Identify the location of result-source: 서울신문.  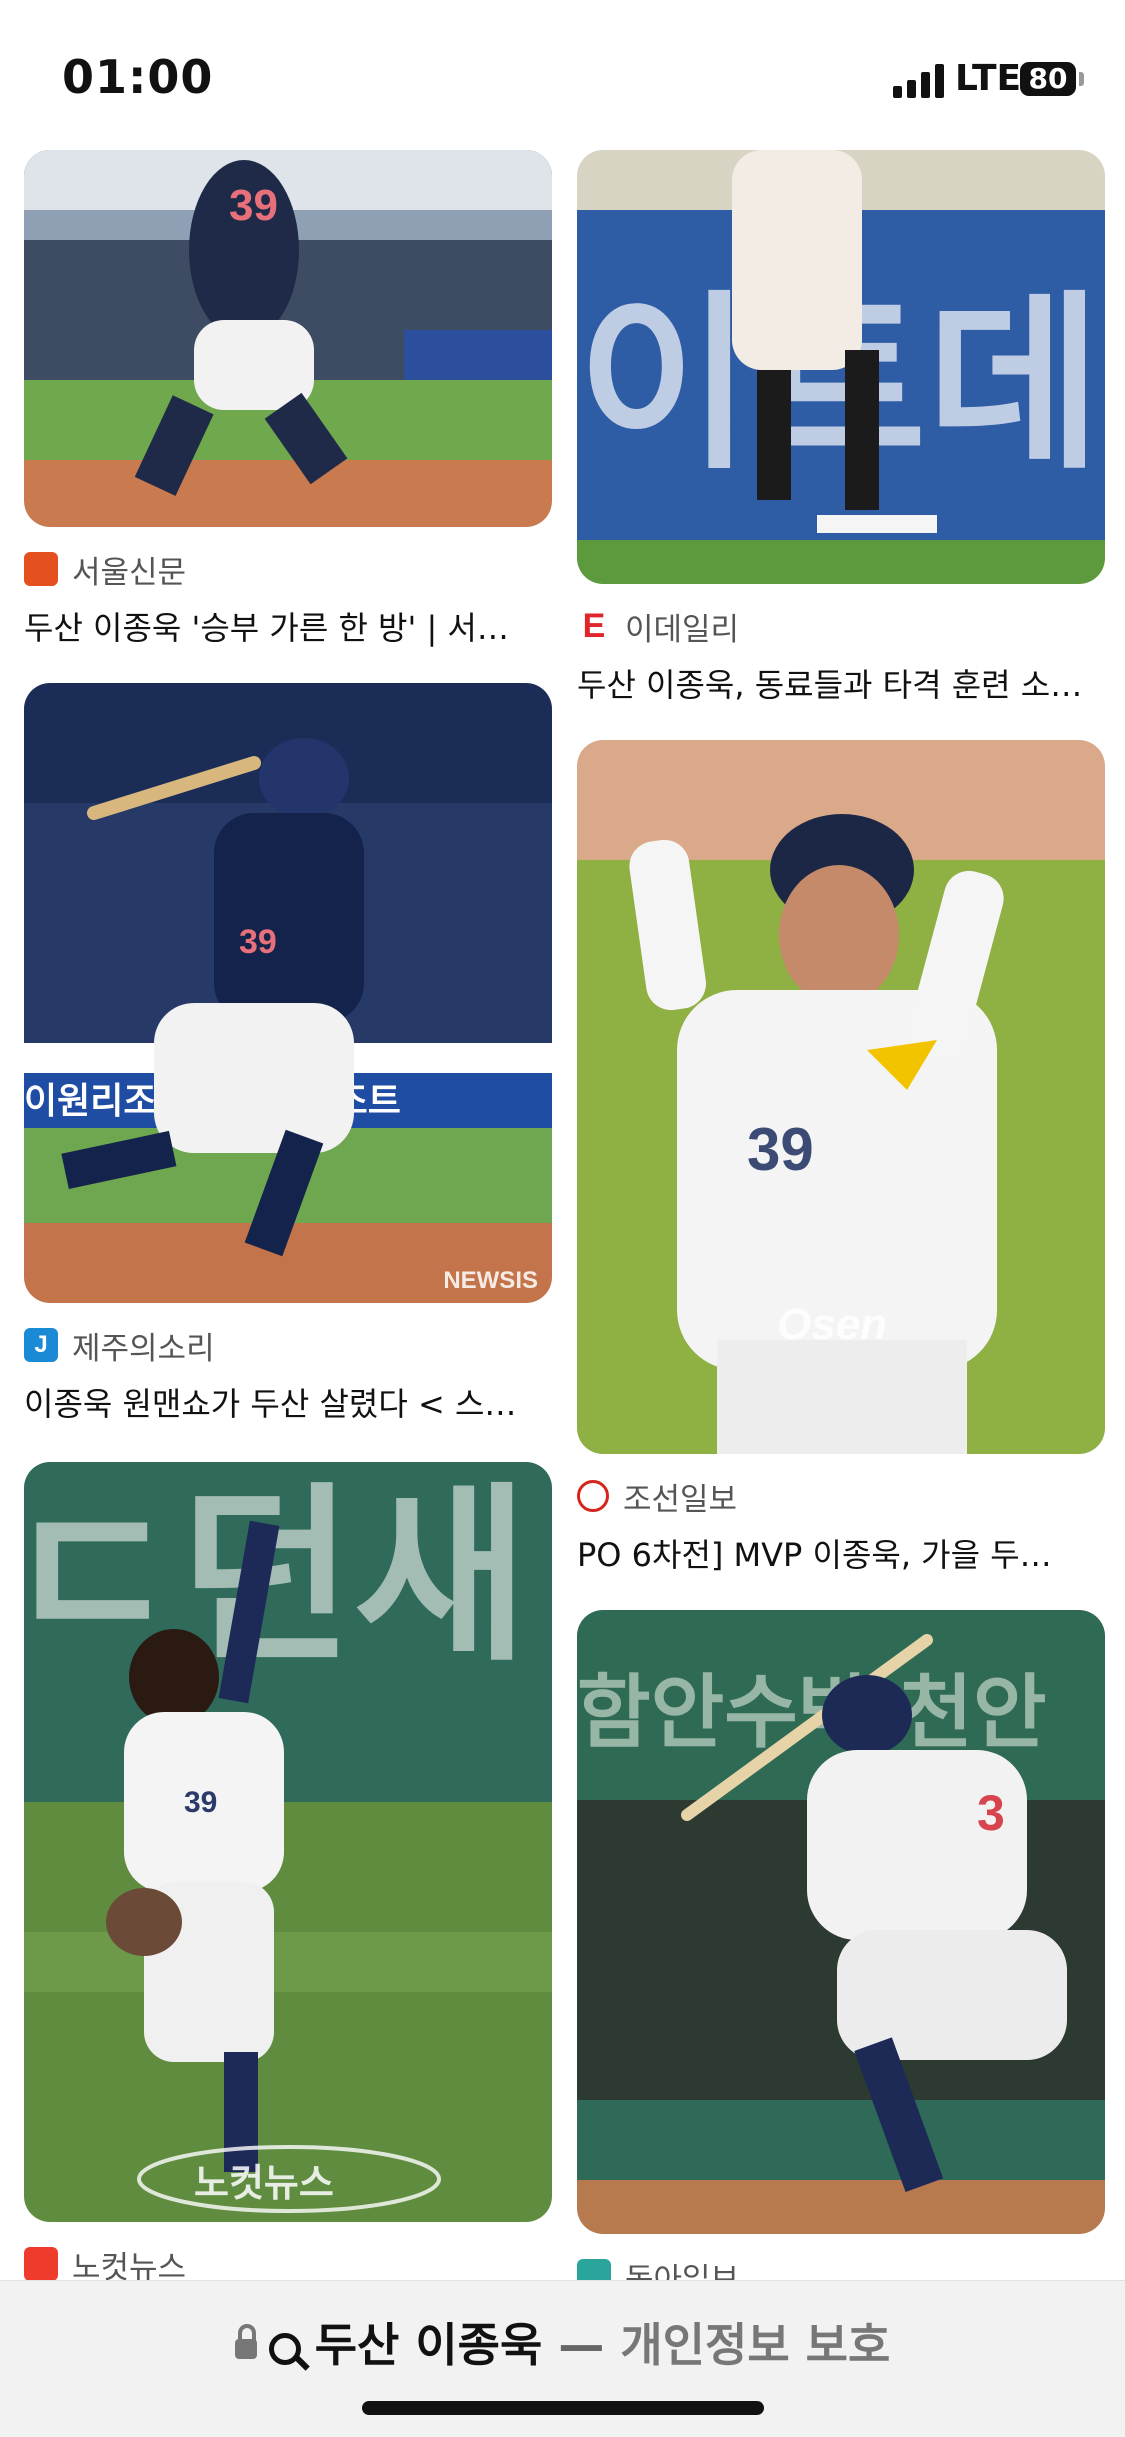
(288, 570).